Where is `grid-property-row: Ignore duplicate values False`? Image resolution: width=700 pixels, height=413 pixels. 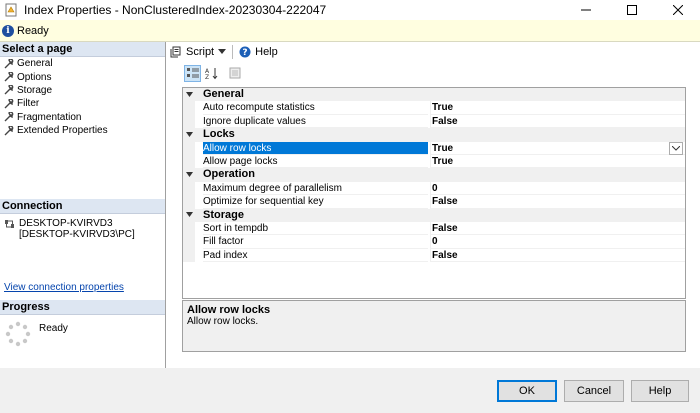
grid-property-row: Ignore duplicate values False is located at coordinates (434, 121).